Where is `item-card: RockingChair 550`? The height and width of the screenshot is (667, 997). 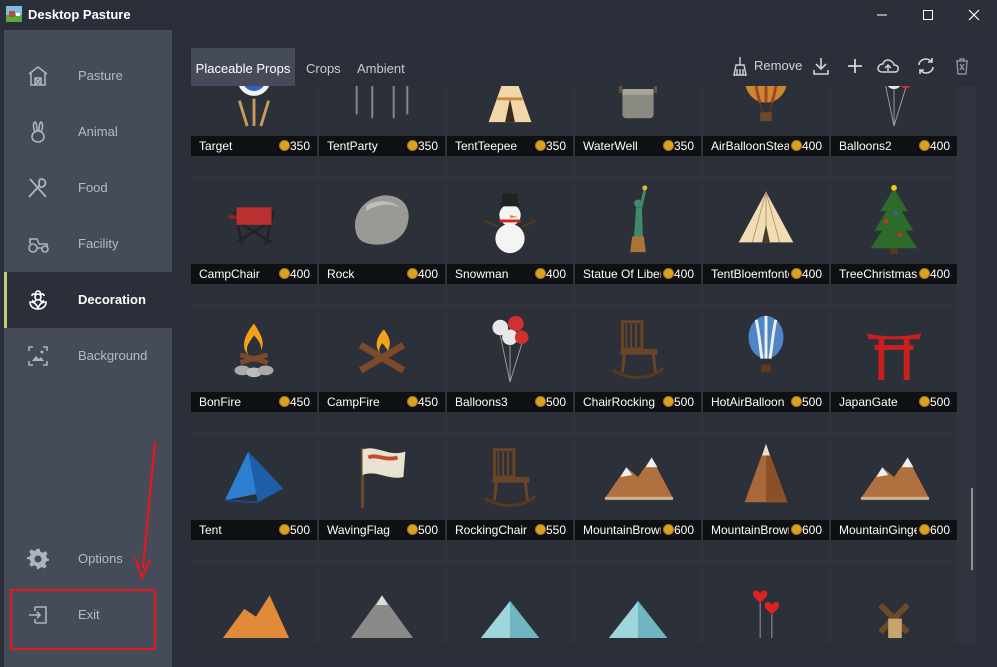
item-card: RockingChair 550 is located at coordinates (510, 497).